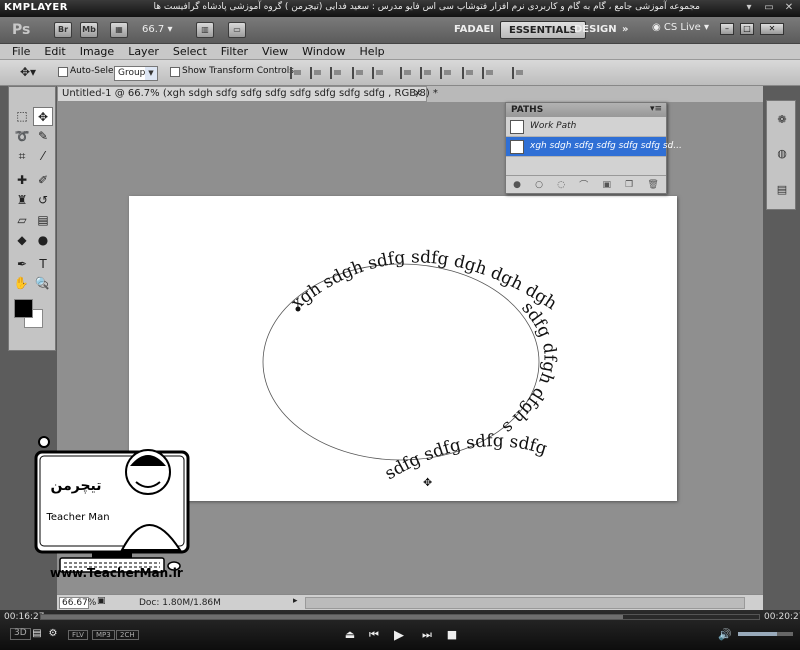  What do you see at coordinates (22, 220) in the screenshot?
I see `eraser-tool-icon: ▱` at bounding box center [22, 220].